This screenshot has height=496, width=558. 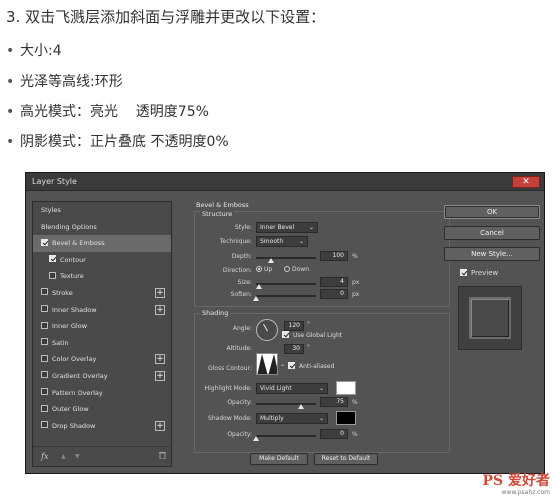 What do you see at coordinates (355, 256) in the screenshot?
I see `depth-unit: %` at bounding box center [355, 256].